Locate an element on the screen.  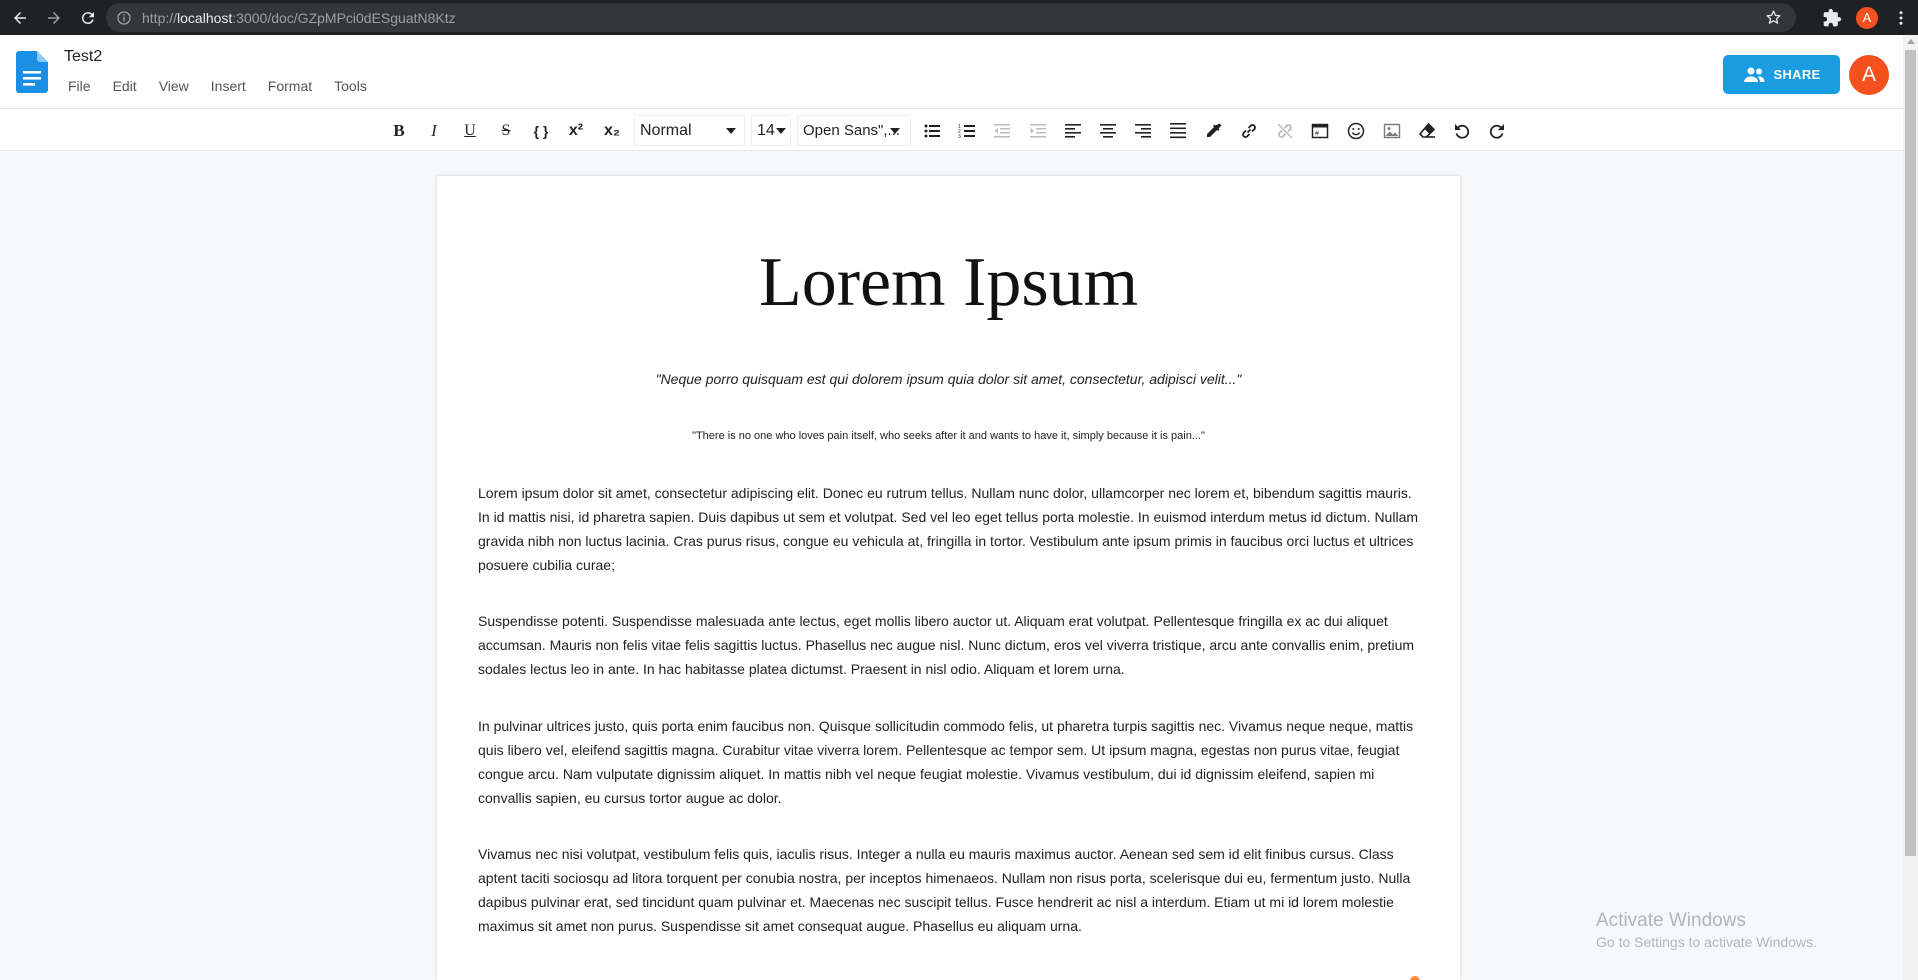
color-picker-button is located at coordinates (1214, 131).